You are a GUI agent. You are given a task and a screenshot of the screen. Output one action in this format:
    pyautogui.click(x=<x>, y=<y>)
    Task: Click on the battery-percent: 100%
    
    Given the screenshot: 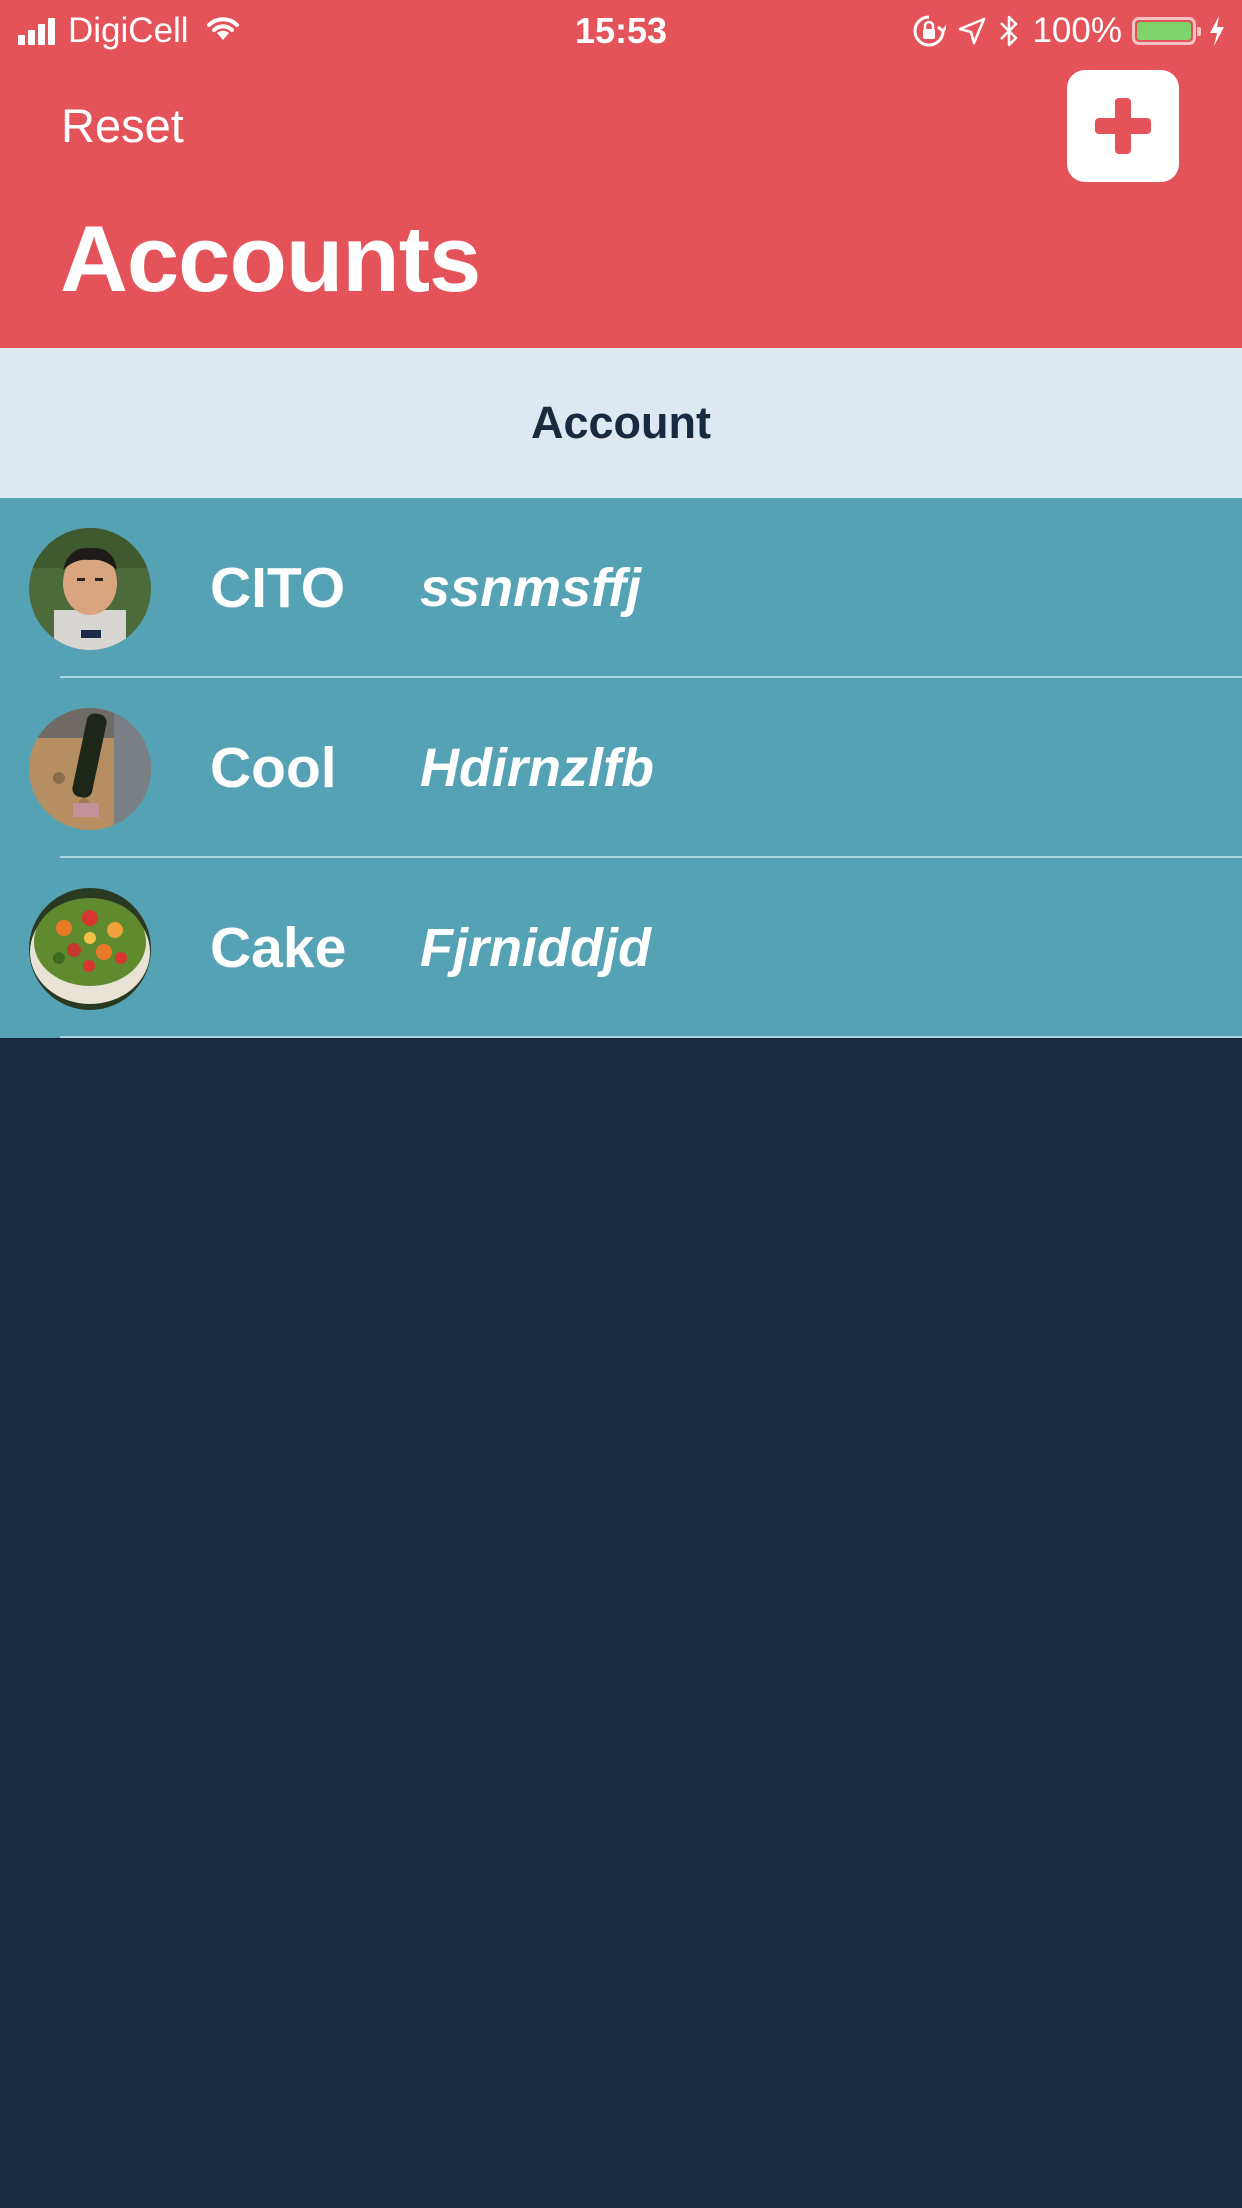 What is the action you would take?
    pyautogui.click(x=1077, y=30)
    